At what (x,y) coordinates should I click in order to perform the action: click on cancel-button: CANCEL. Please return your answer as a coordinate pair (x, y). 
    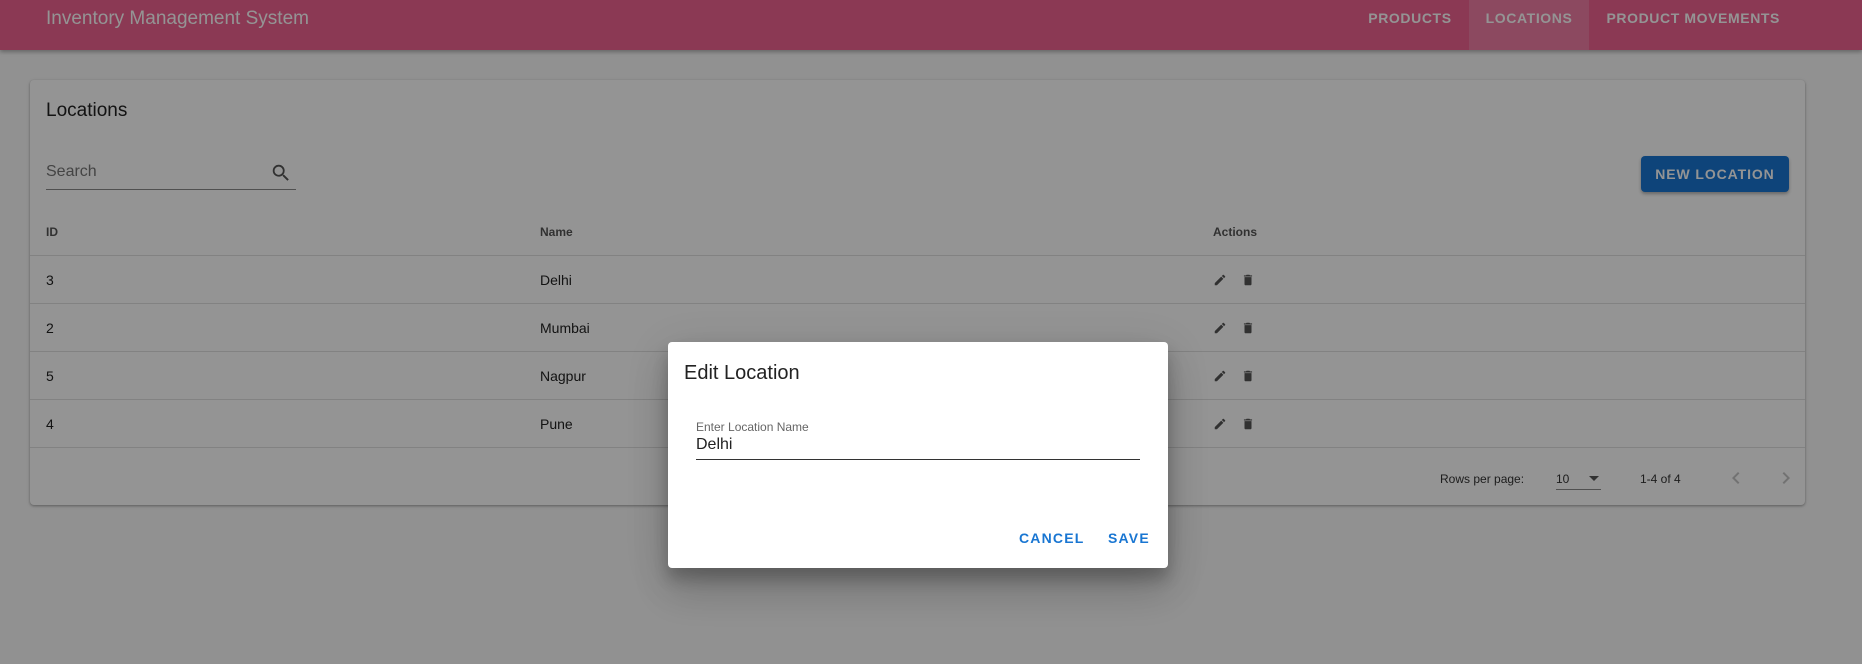
    Looking at the image, I should click on (1052, 538).